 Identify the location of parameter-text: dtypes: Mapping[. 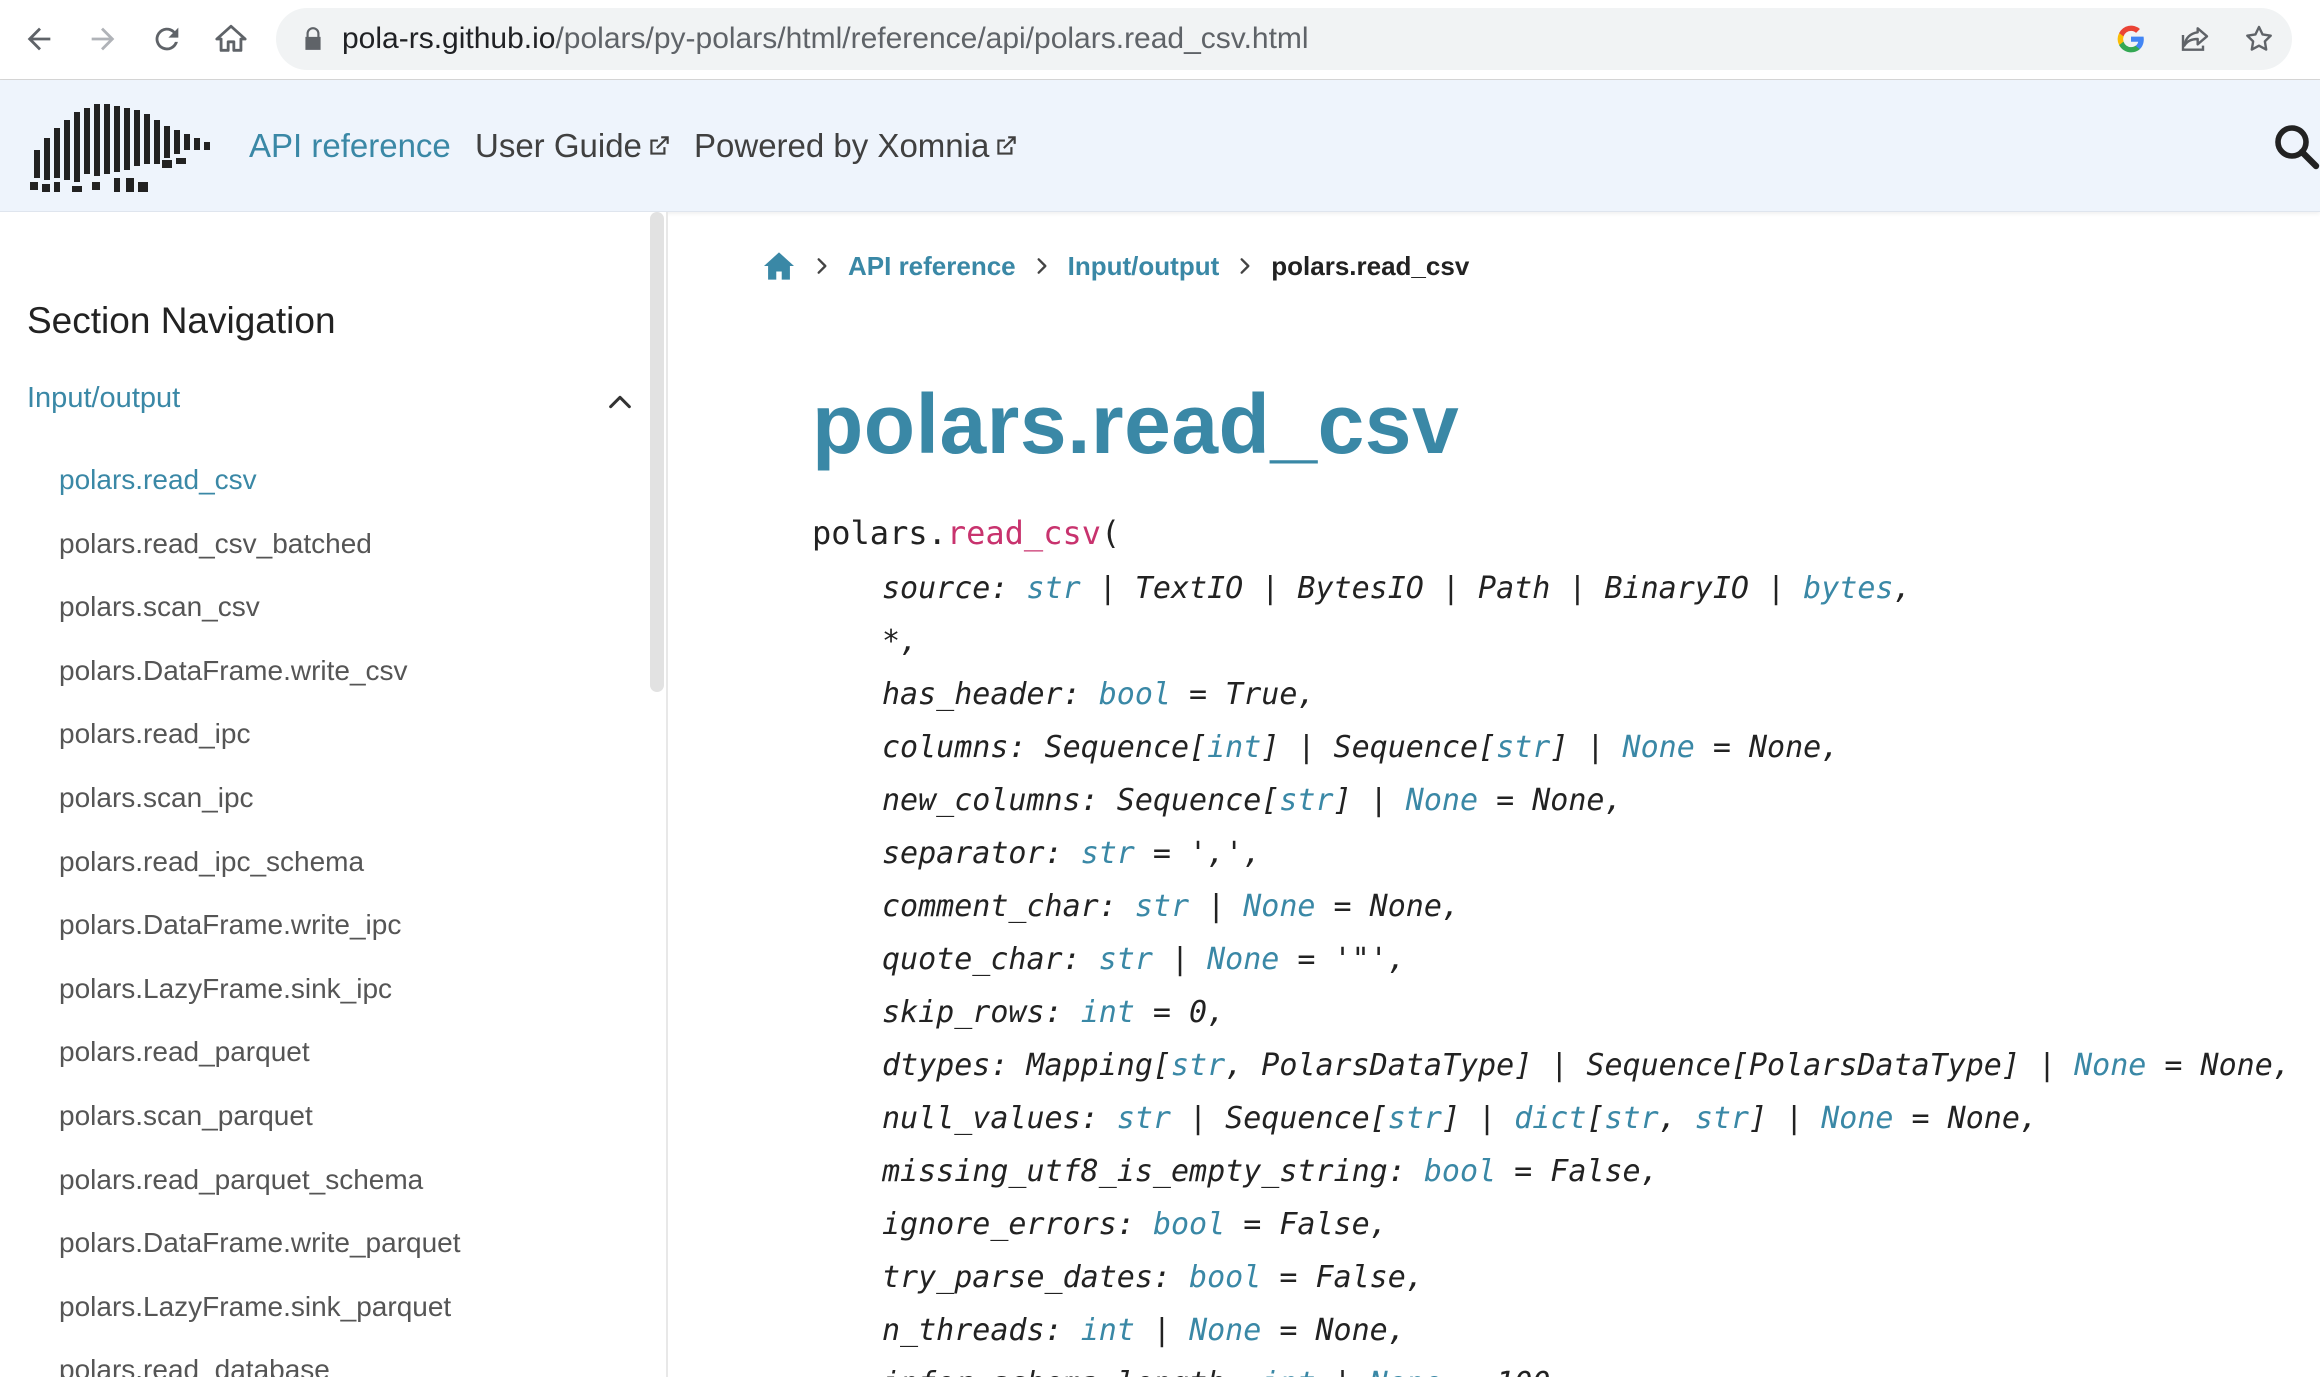
(1026, 1065).